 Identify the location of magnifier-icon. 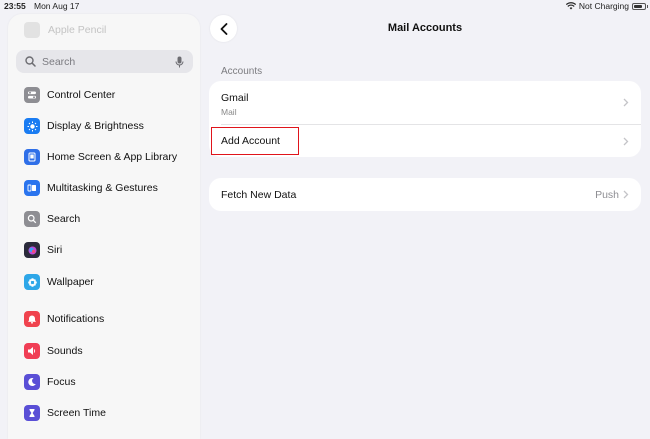
(32, 219).